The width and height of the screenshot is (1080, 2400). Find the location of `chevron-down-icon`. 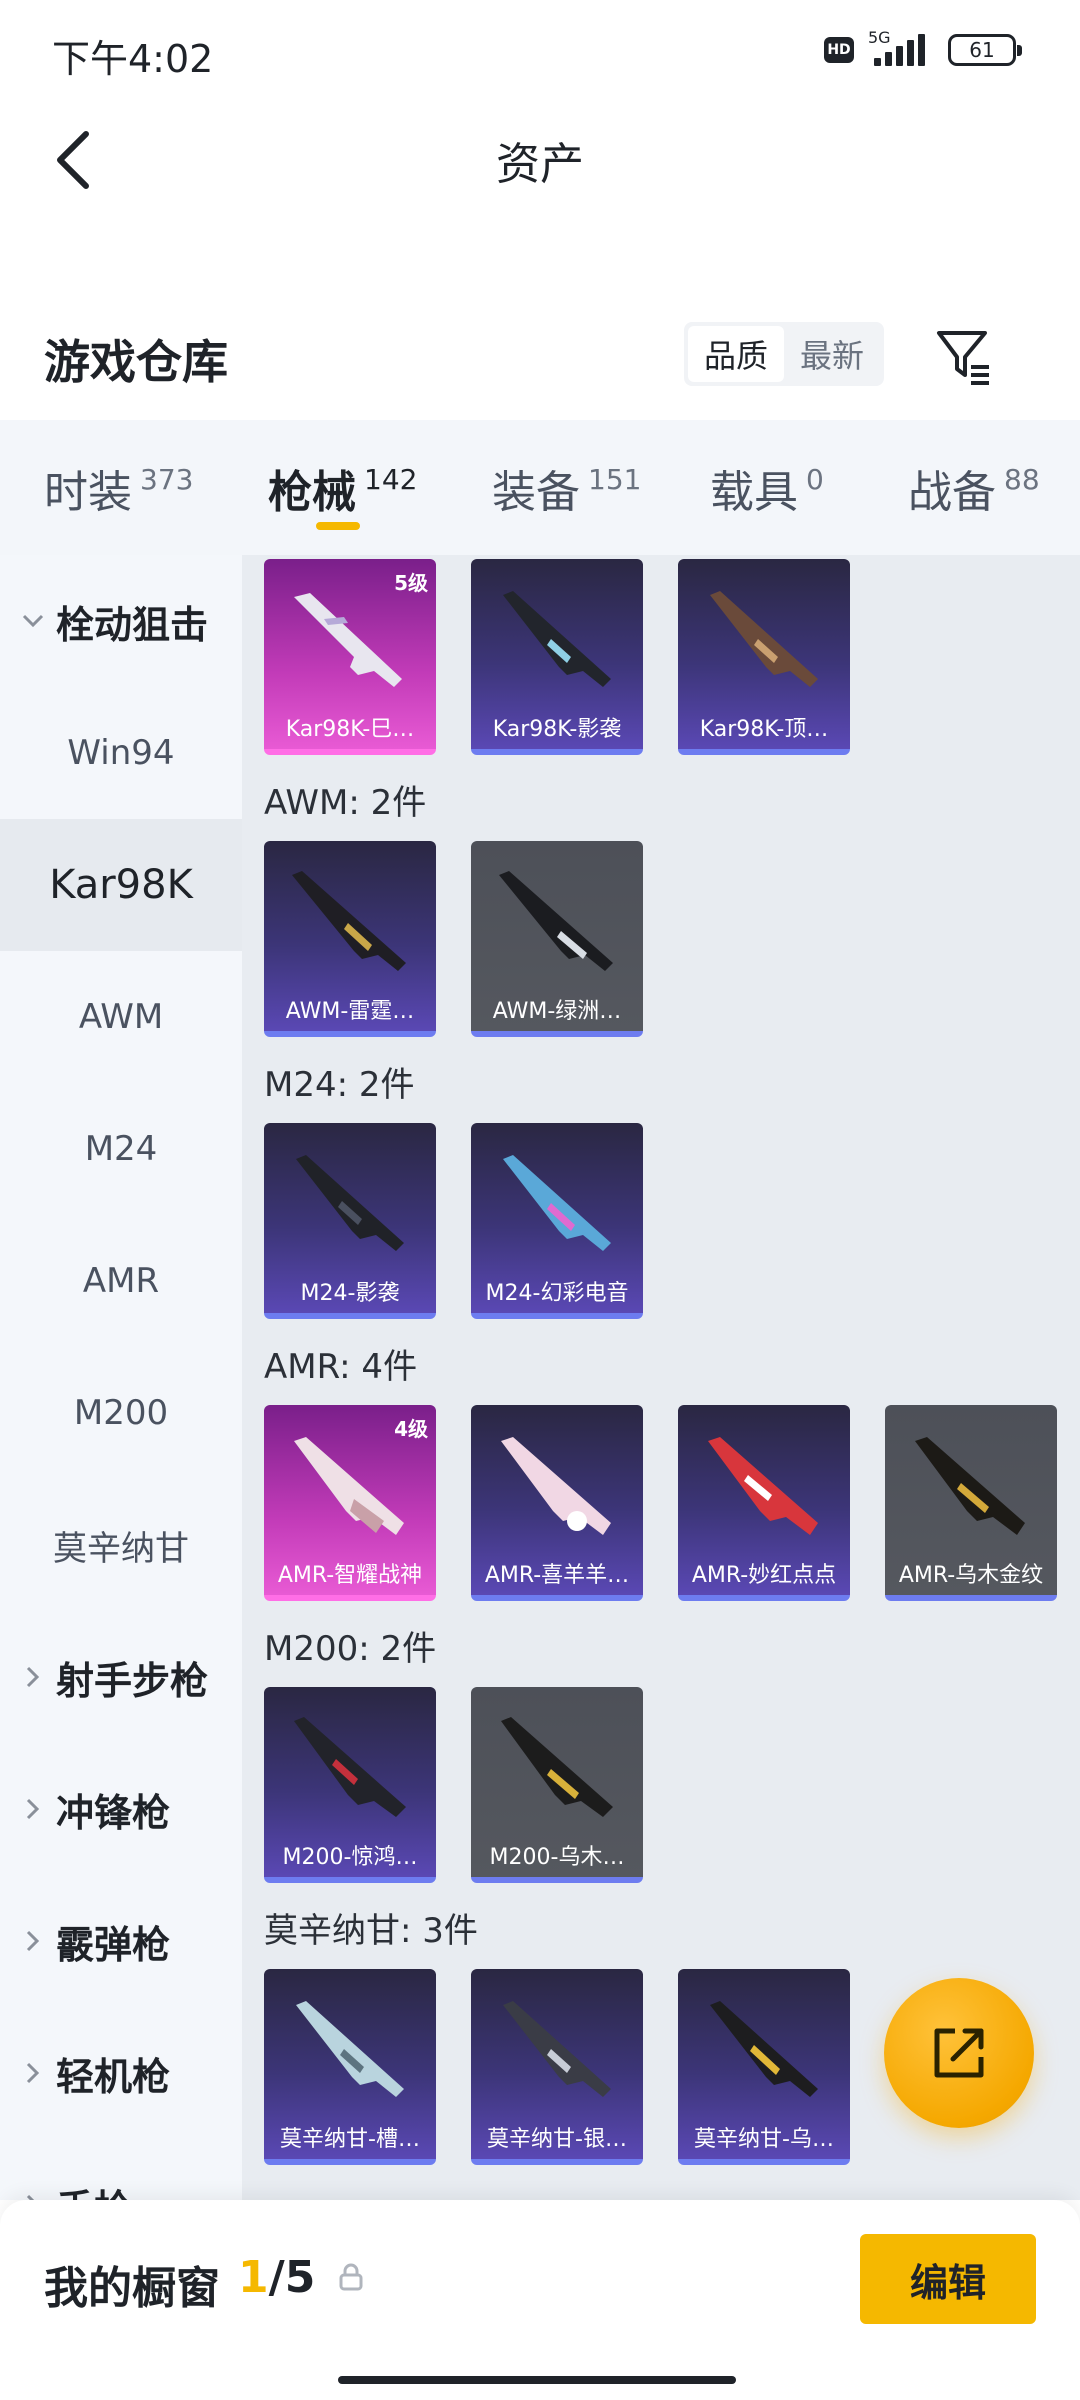

chevron-down-icon is located at coordinates (33, 621).